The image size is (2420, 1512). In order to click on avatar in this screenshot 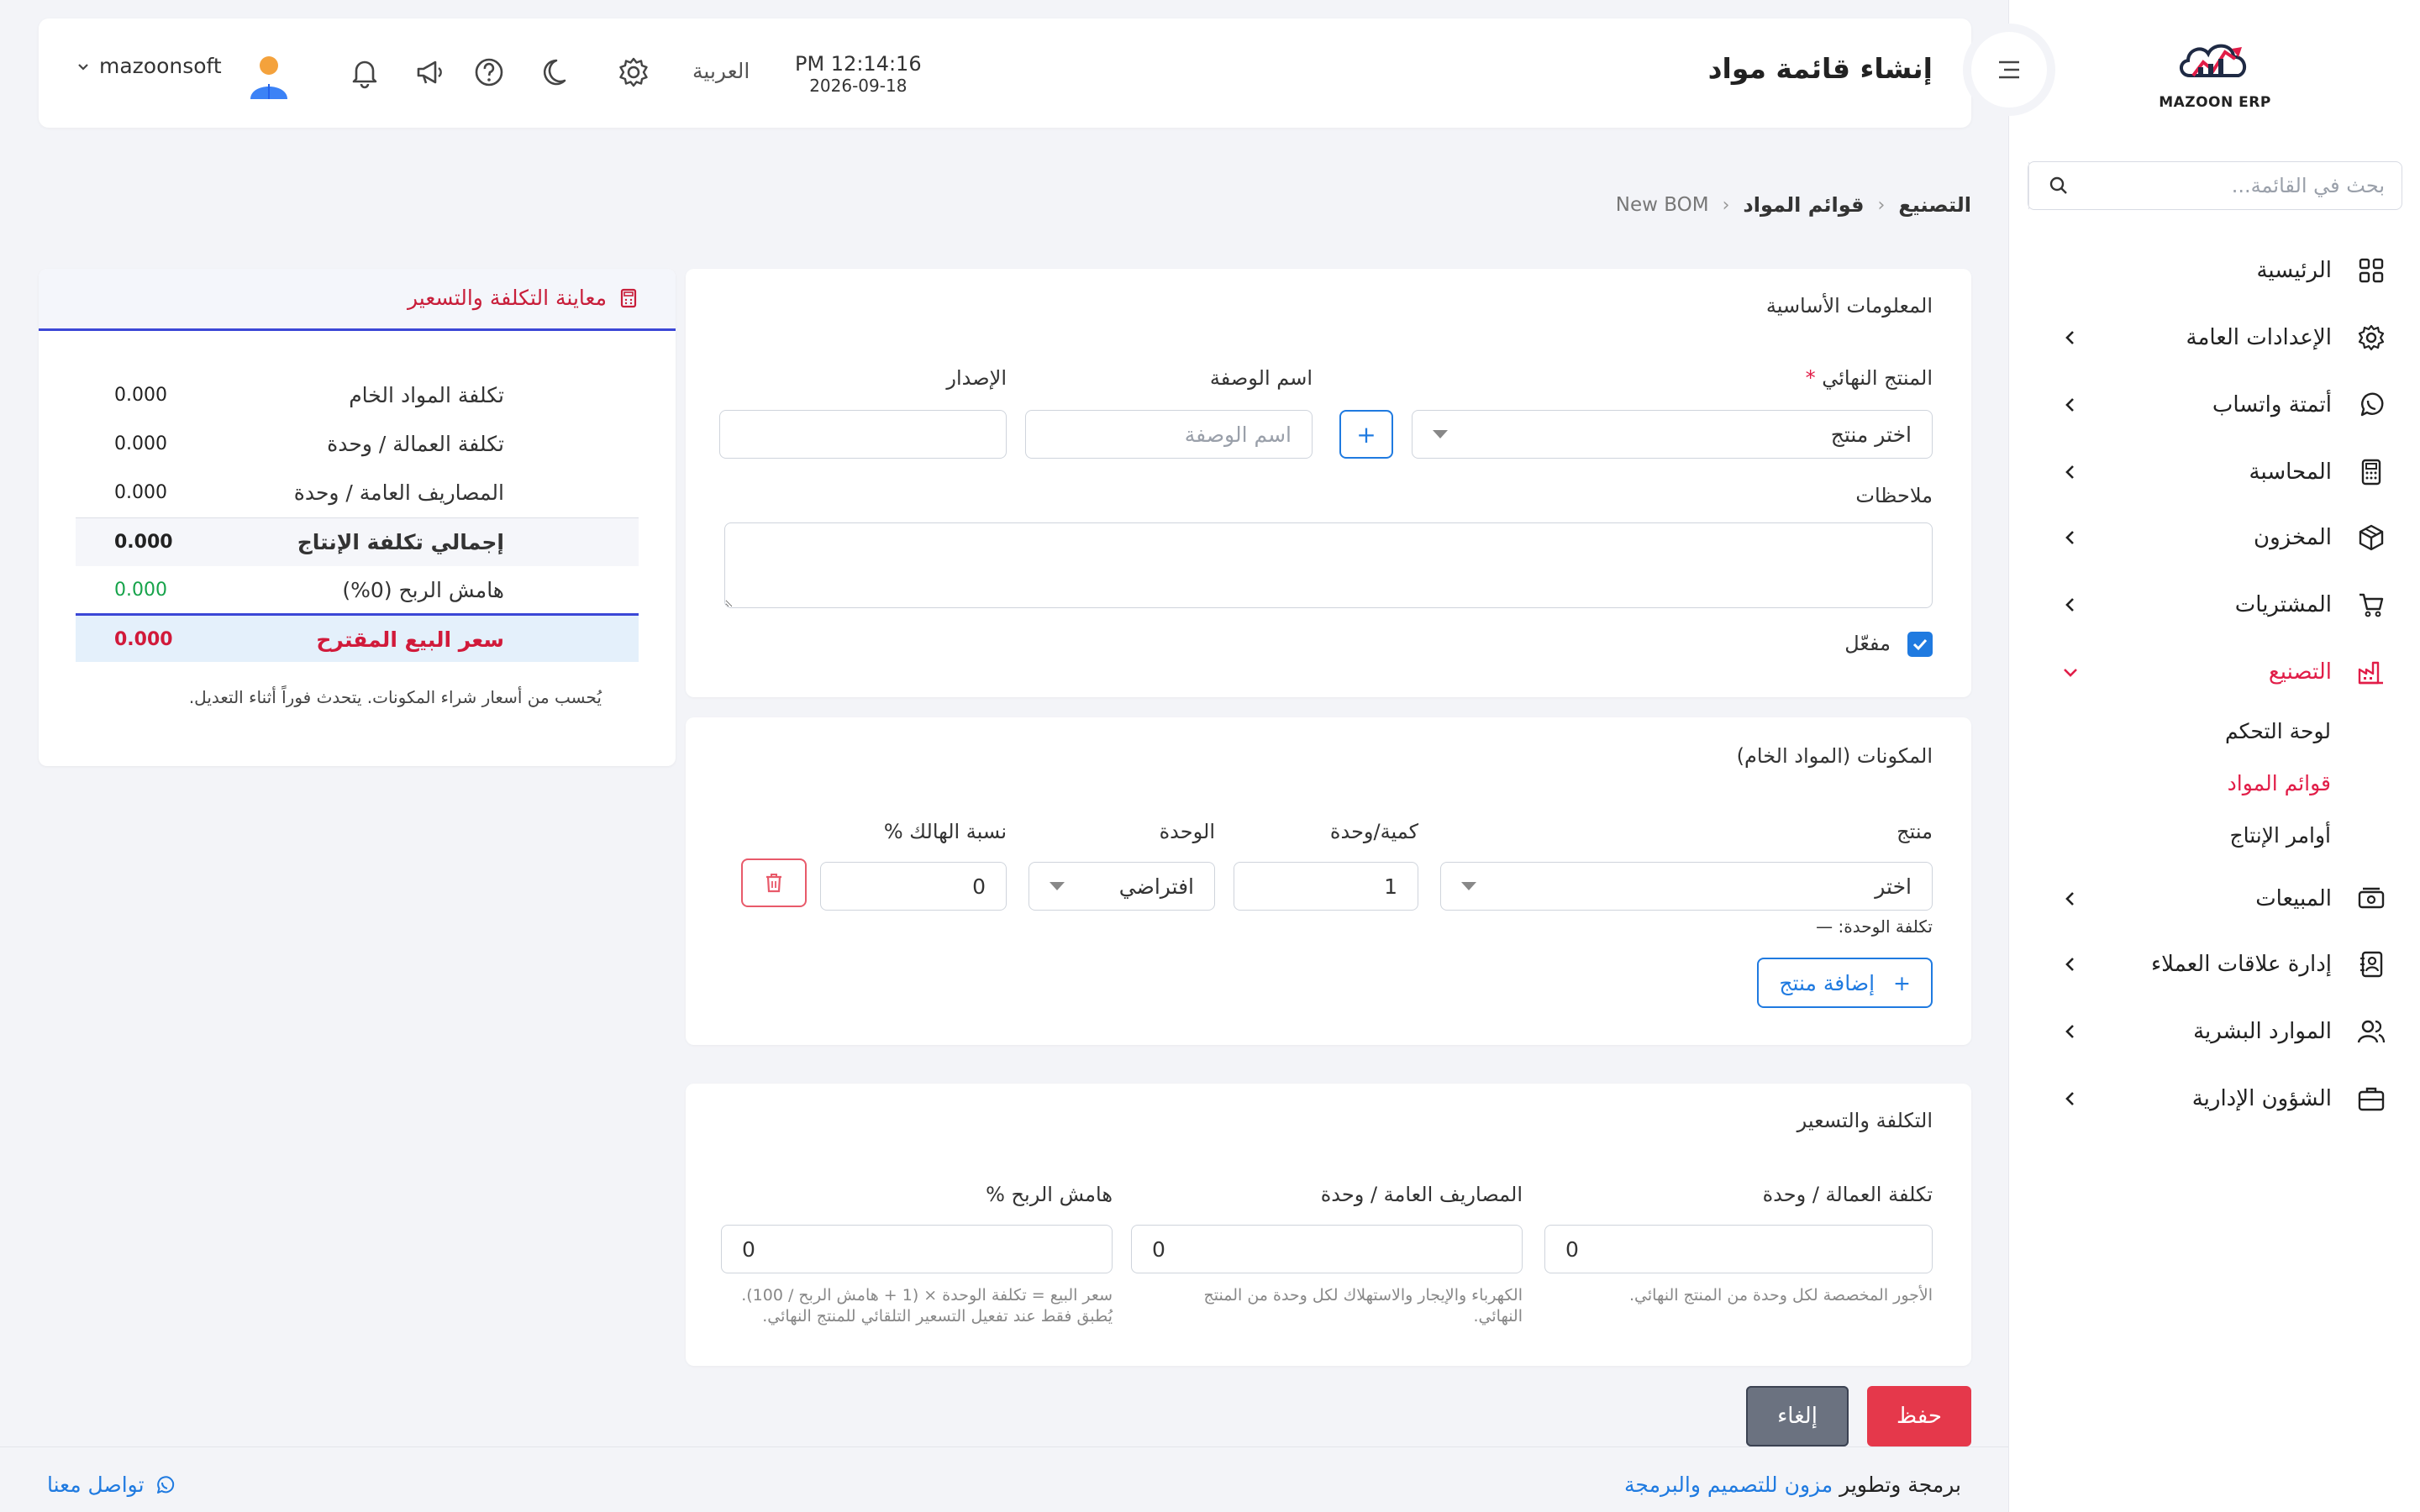, I will do `click(269, 76)`.